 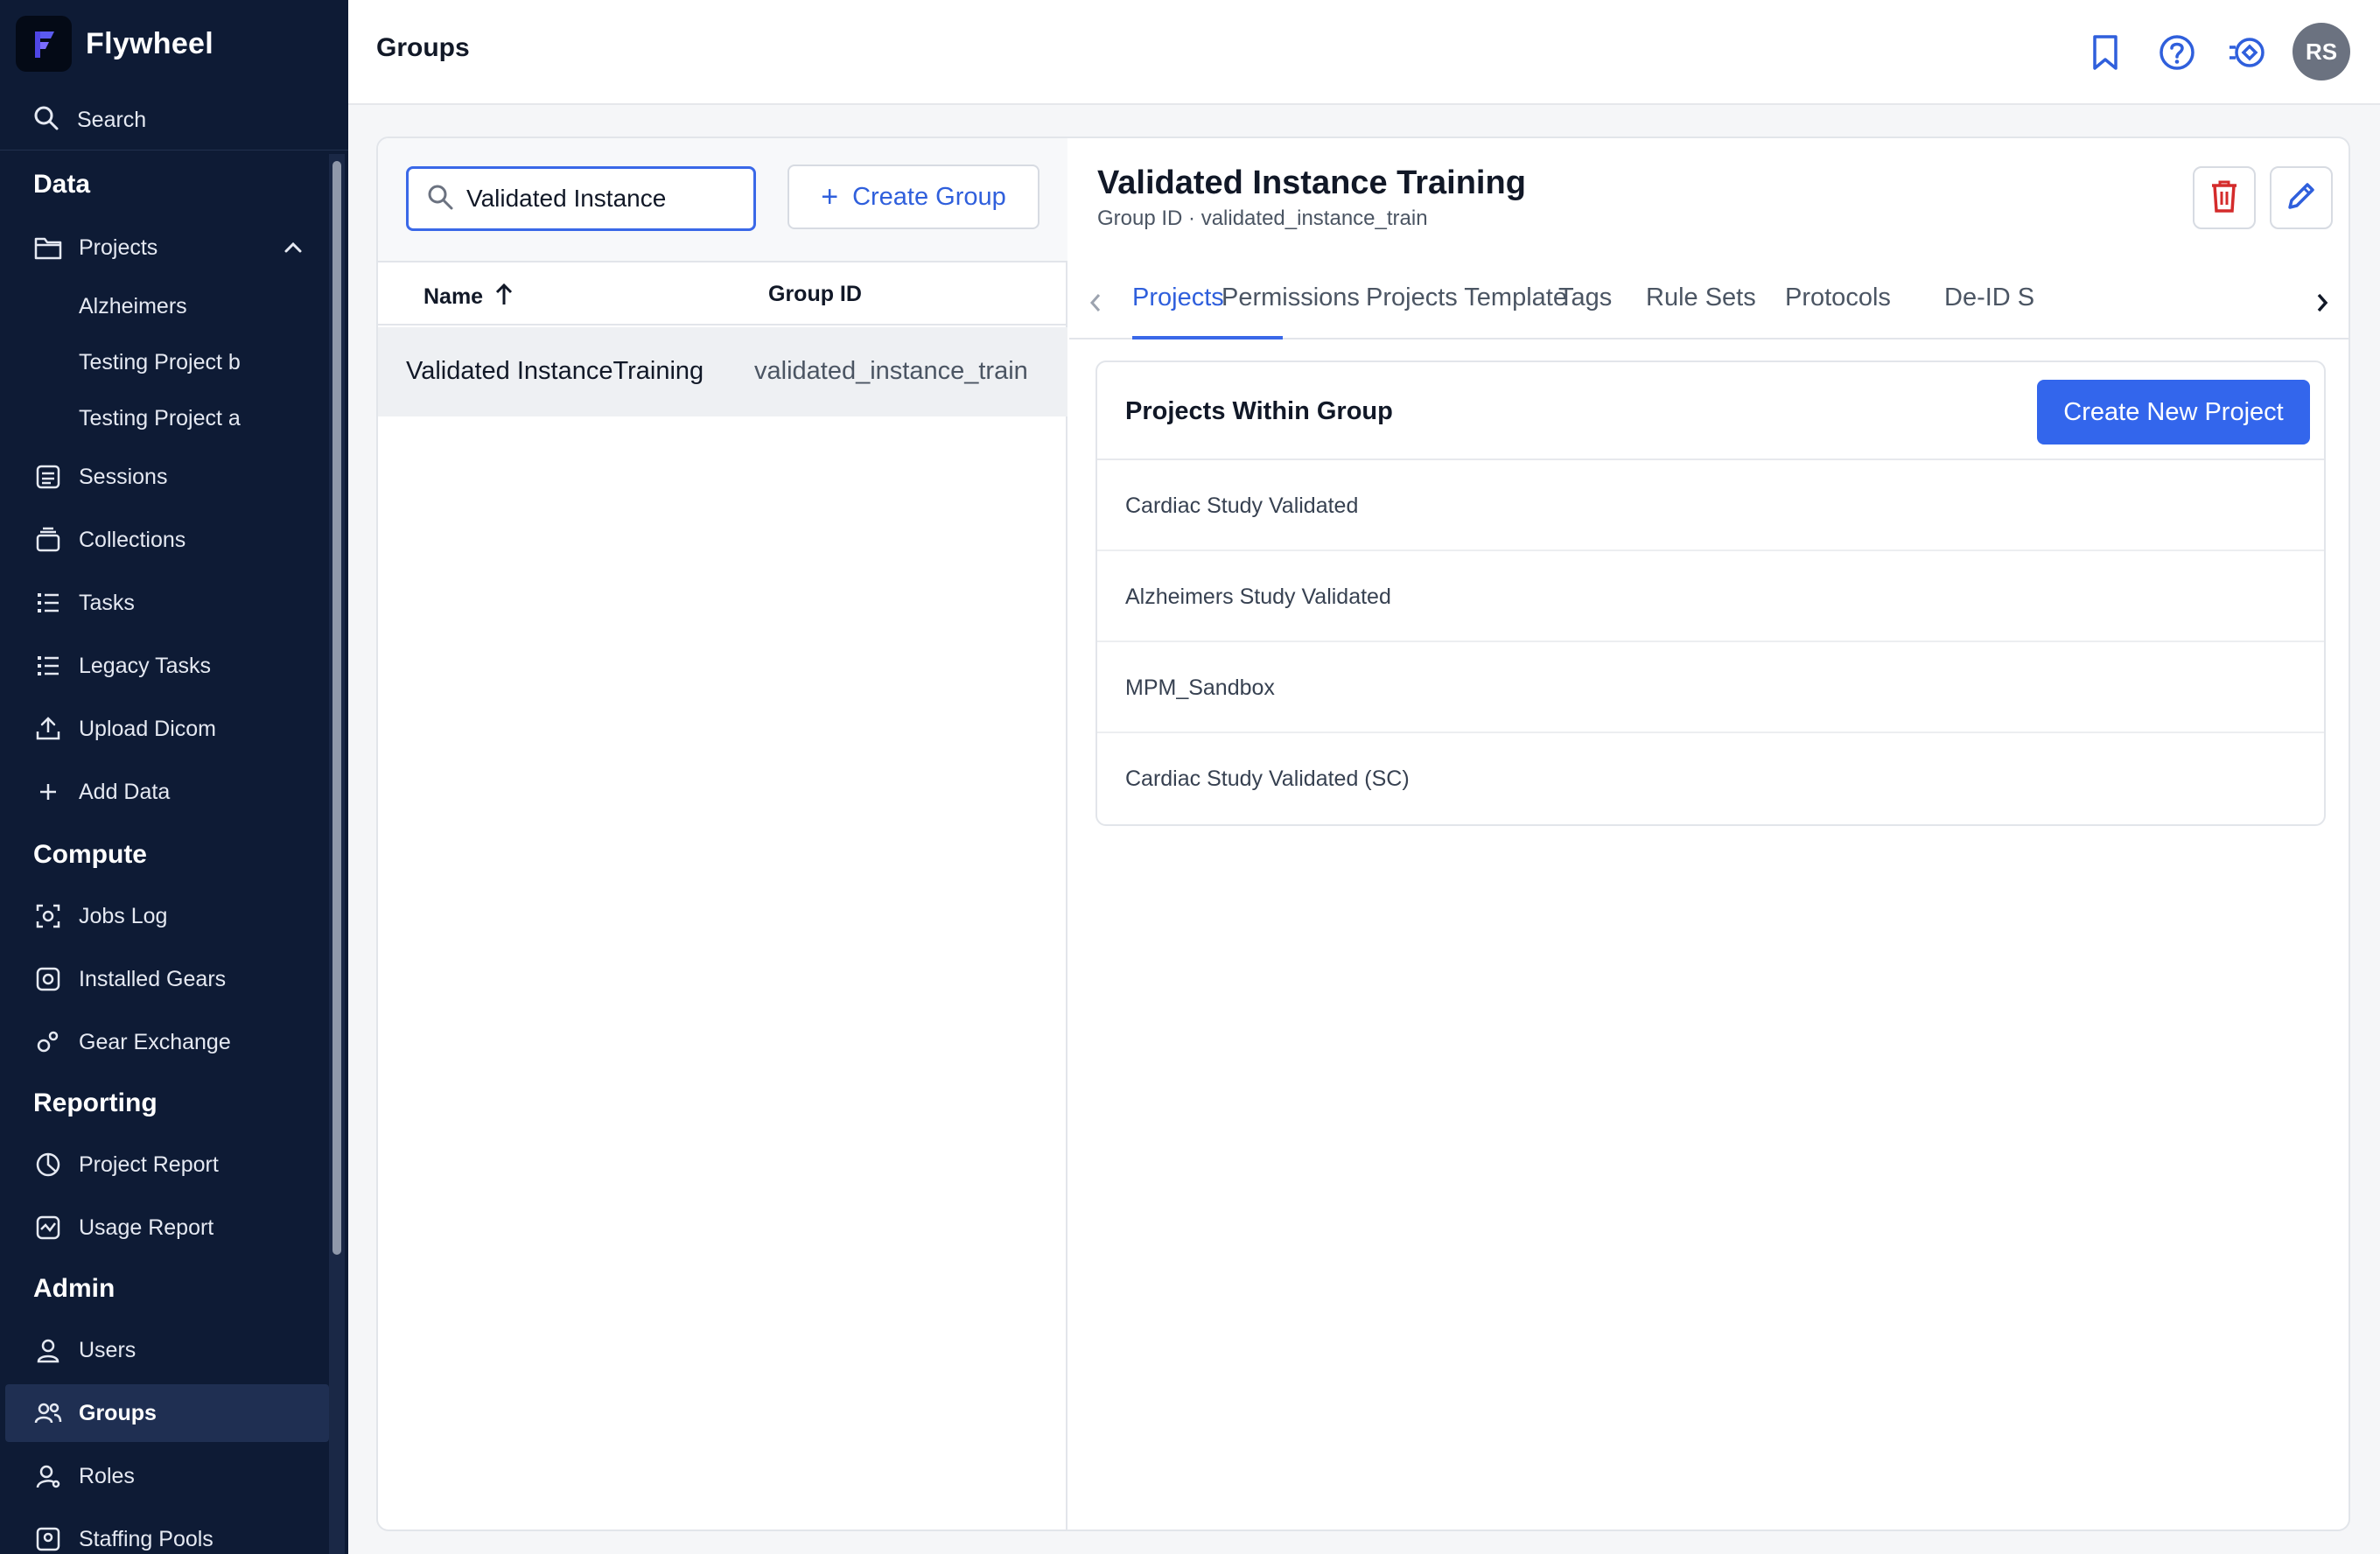 I want to click on project-name: MPM_Sandbox, so click(x=1200, y=688).